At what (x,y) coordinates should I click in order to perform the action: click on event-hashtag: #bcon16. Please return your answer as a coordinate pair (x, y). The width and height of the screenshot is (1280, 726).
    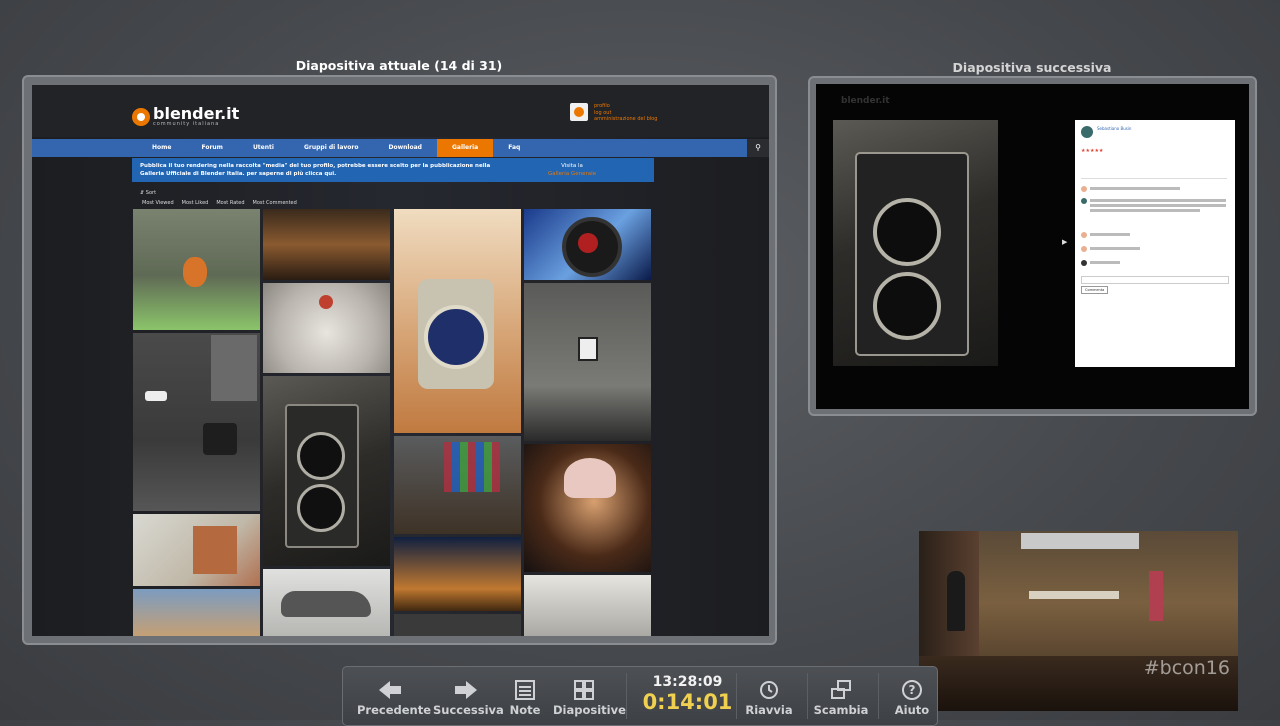
    Looking at the image, I should click on (1186, 668).